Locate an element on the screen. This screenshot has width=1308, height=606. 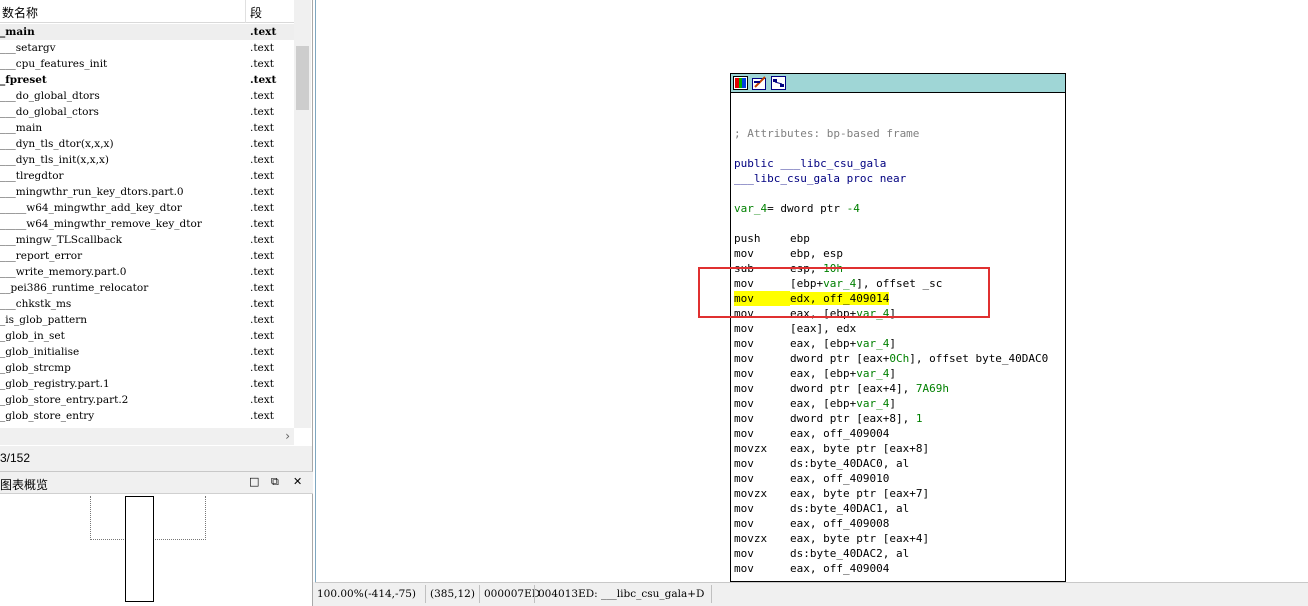
function-name: ___tlregdtor is located at coordinates (32, 176).